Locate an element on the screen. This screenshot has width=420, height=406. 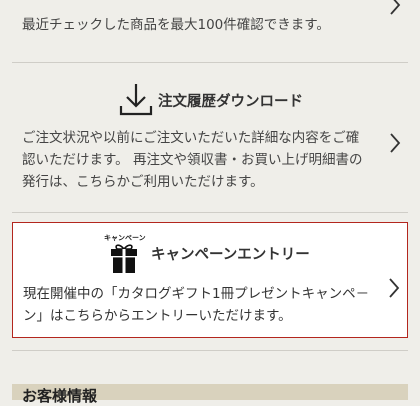
gift-icon: キャンペーン is located at coordinates (125, 254).